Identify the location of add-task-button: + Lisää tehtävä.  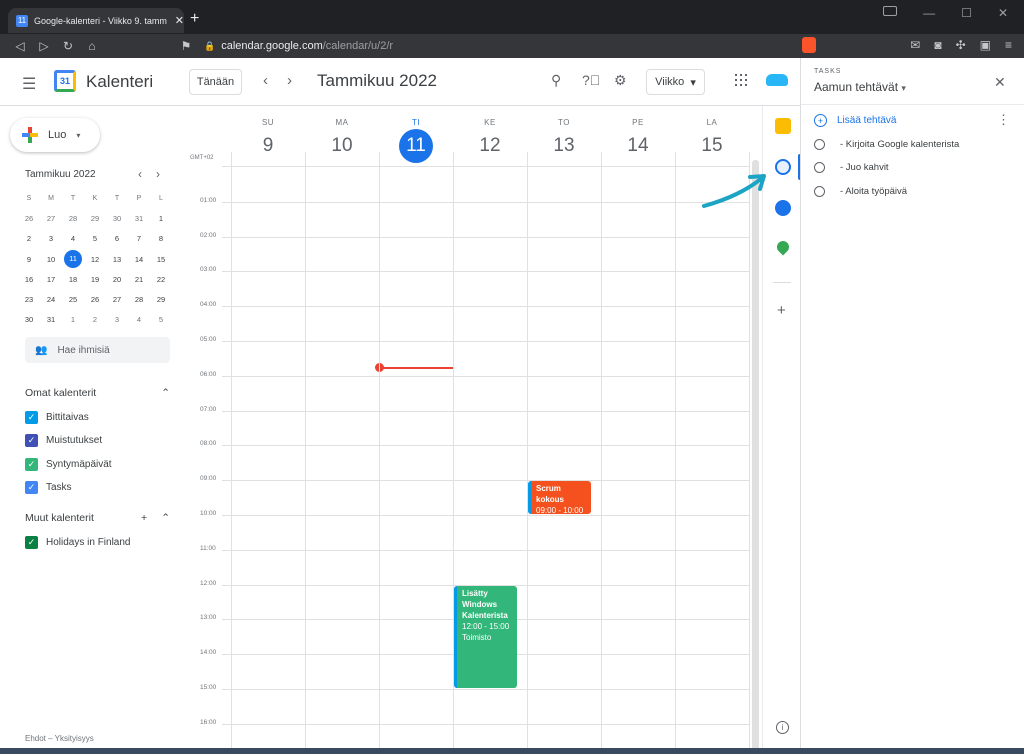
(855, 120).